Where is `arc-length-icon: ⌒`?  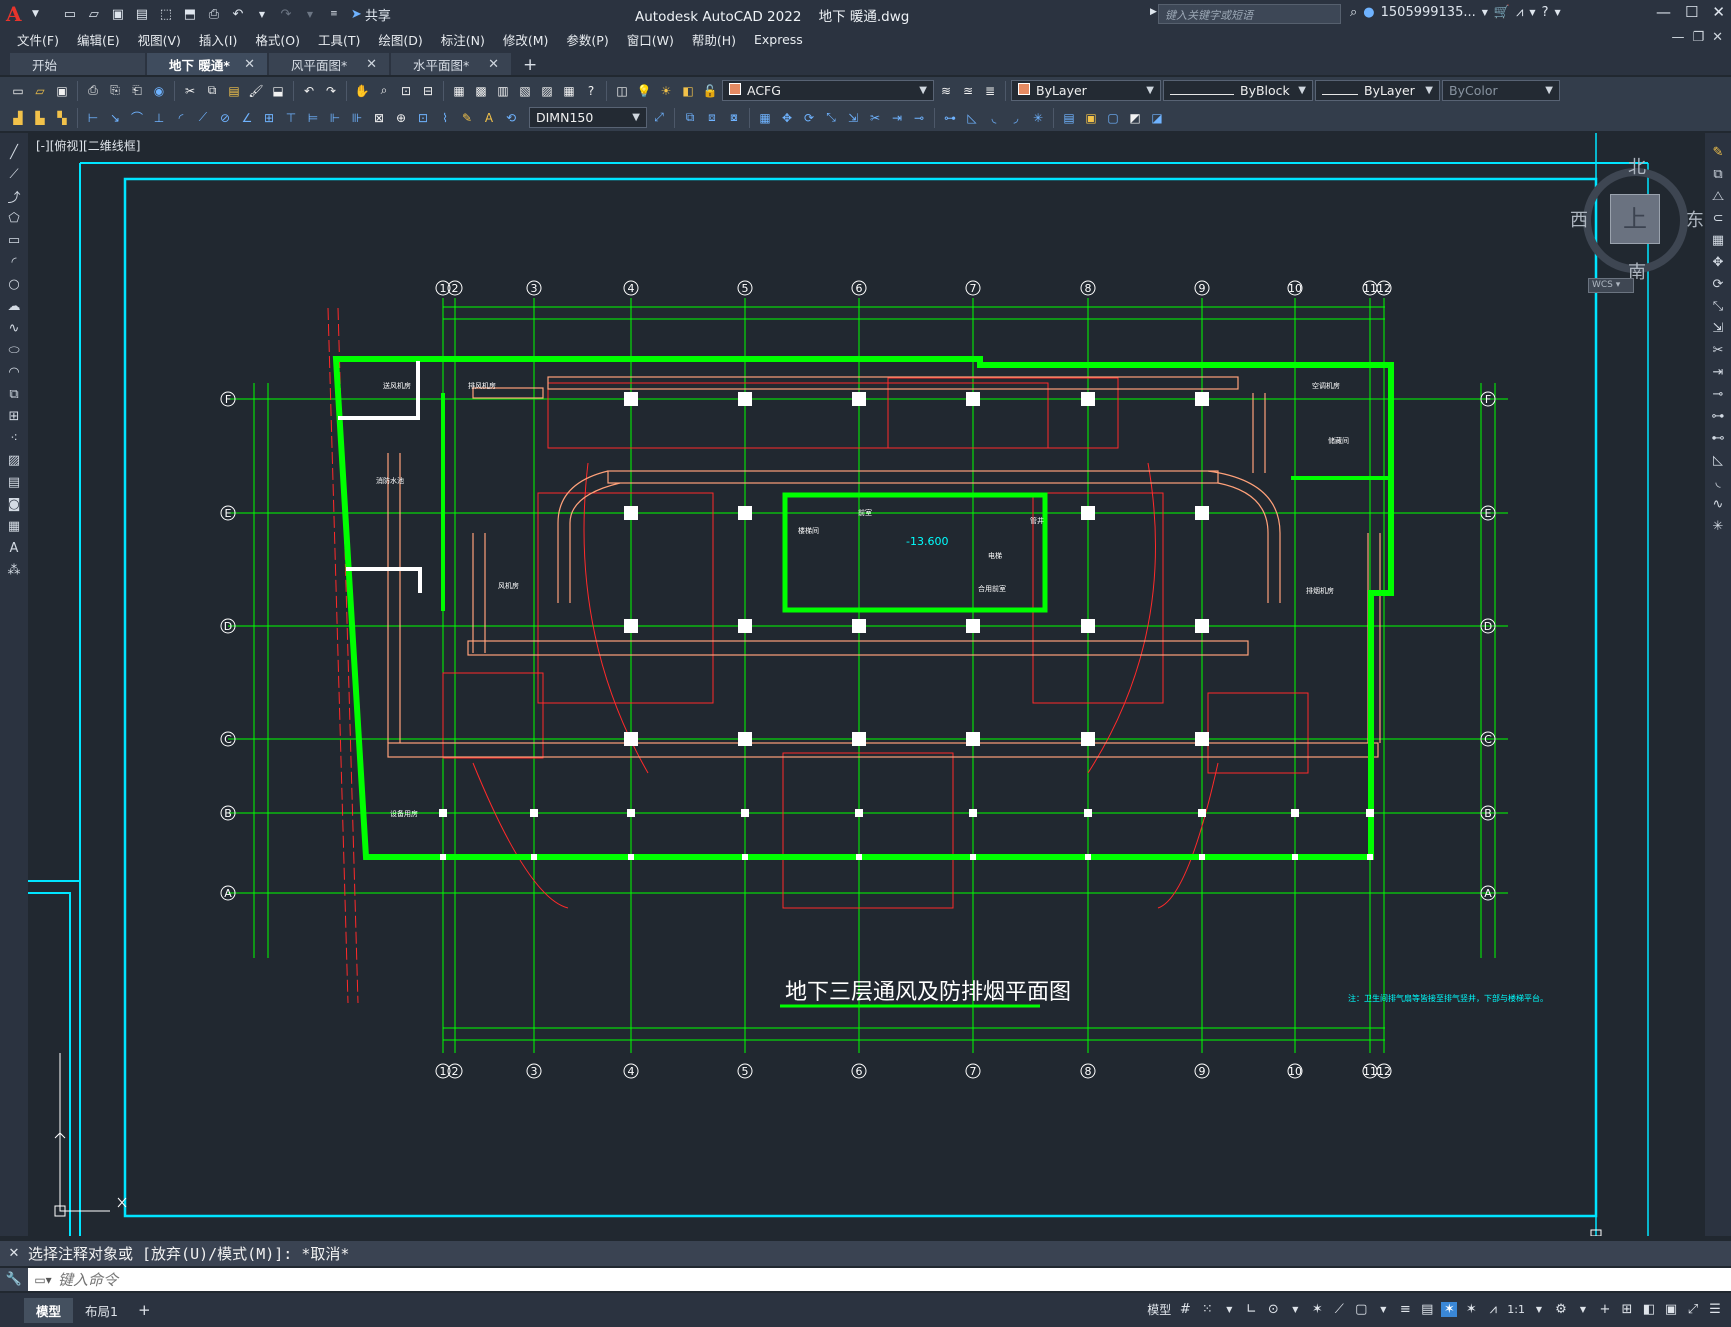
arc-length-icon: ⌒ is located at coordinates (137, 118).